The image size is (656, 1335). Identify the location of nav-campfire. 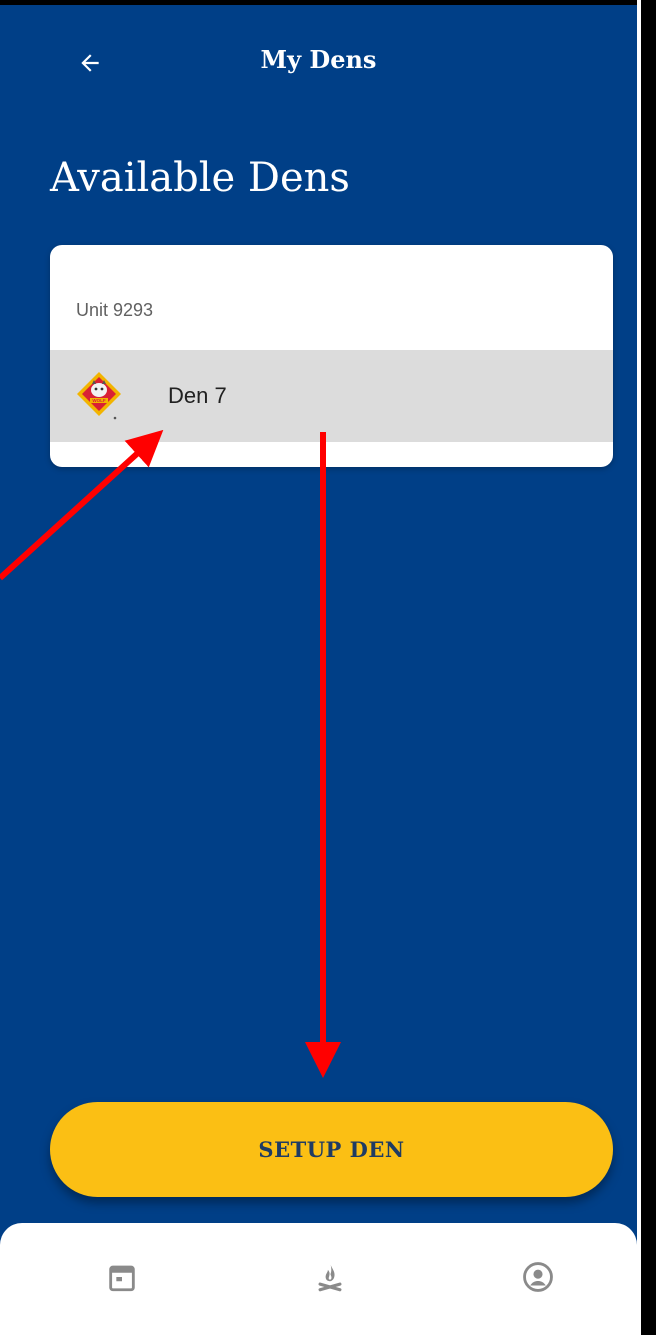
(330, 1277).